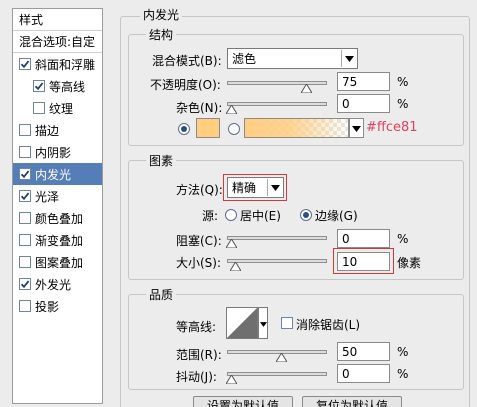  Describe the element at coordinates (363, 373) in the screenshot. I see `jitter-input: 0` at that location.